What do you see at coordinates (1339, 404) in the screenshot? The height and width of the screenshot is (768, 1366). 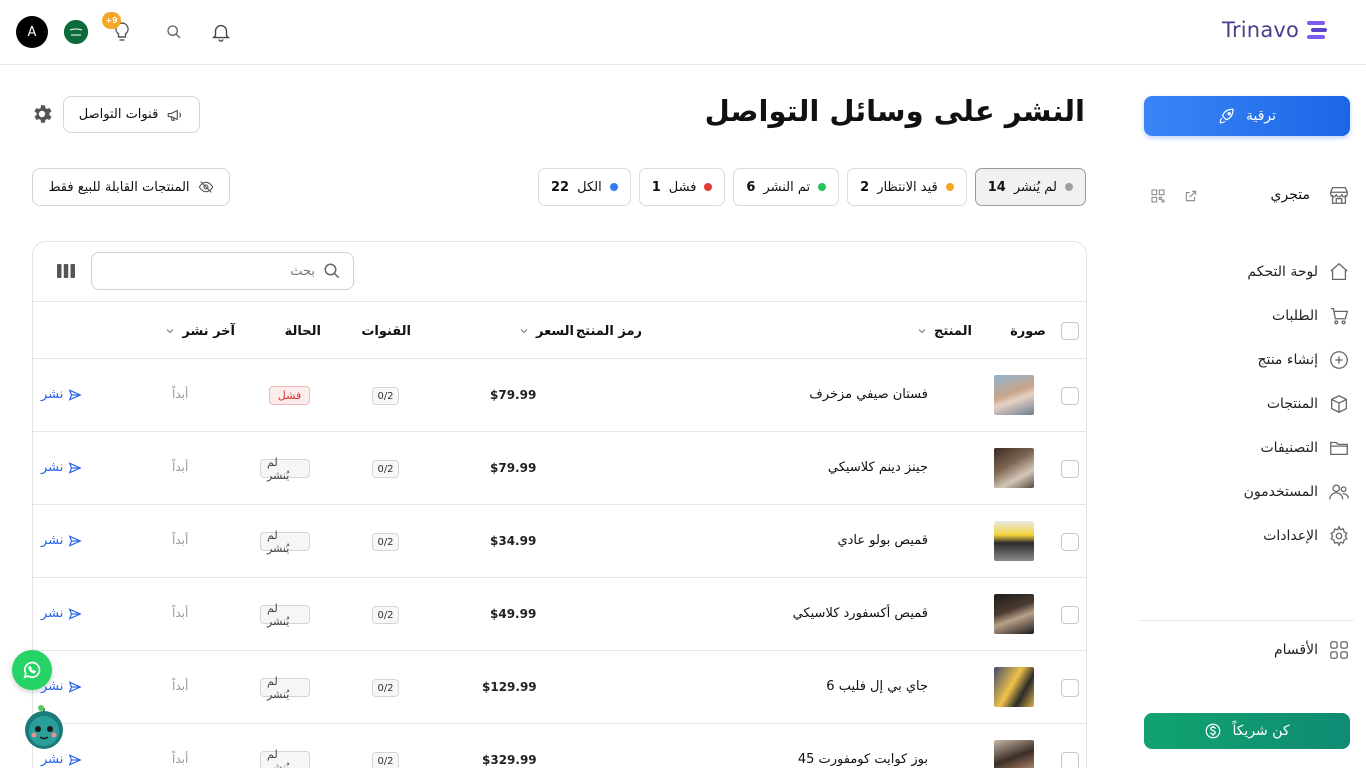 I see `box-icon` at bounding box center [1339, 404].